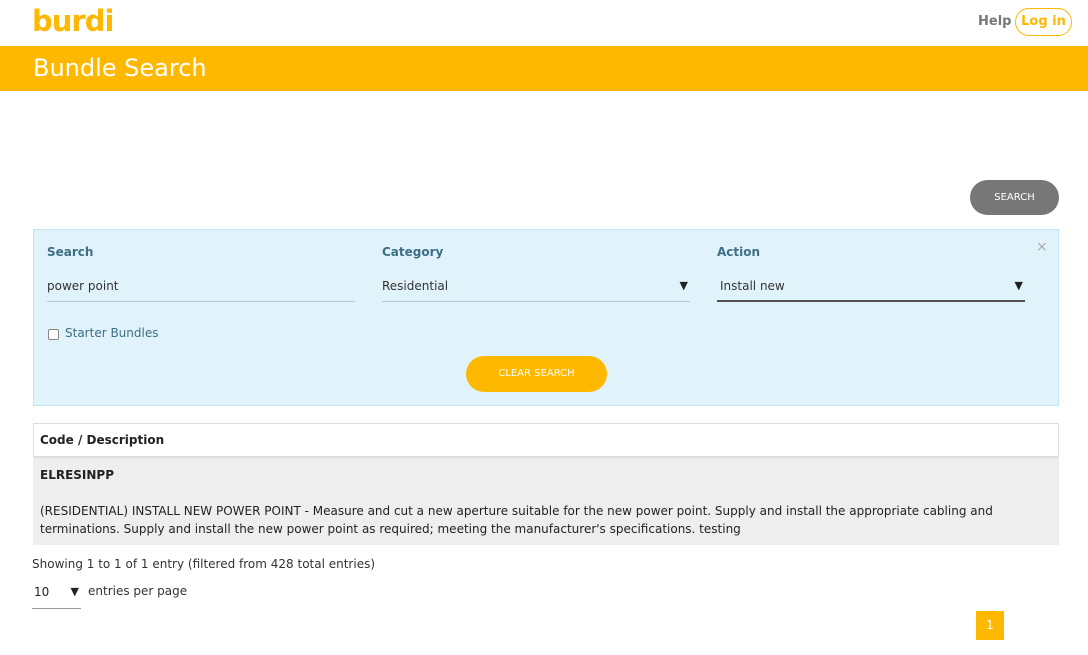 The image size is (1088, 655). What do you see at coordinates (739, 252) in the screenshot?
I see `action-label: Action` at bounding box center [739, 252].